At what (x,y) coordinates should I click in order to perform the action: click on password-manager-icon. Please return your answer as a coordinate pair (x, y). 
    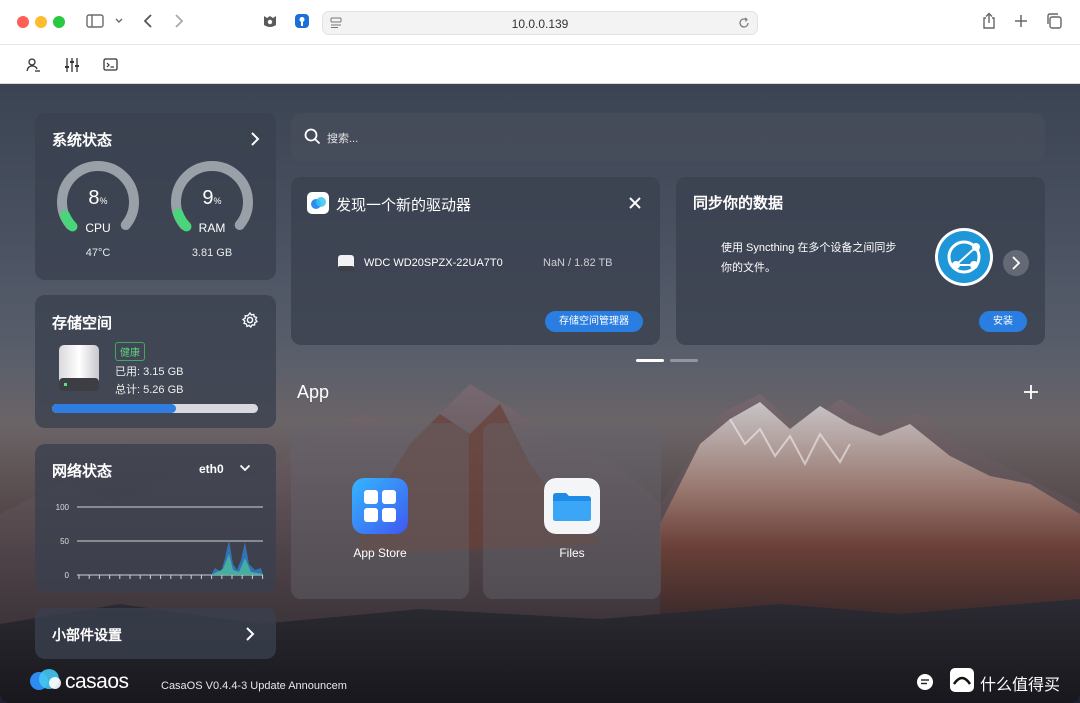
    Looking at the image, I should click on (302, 21).